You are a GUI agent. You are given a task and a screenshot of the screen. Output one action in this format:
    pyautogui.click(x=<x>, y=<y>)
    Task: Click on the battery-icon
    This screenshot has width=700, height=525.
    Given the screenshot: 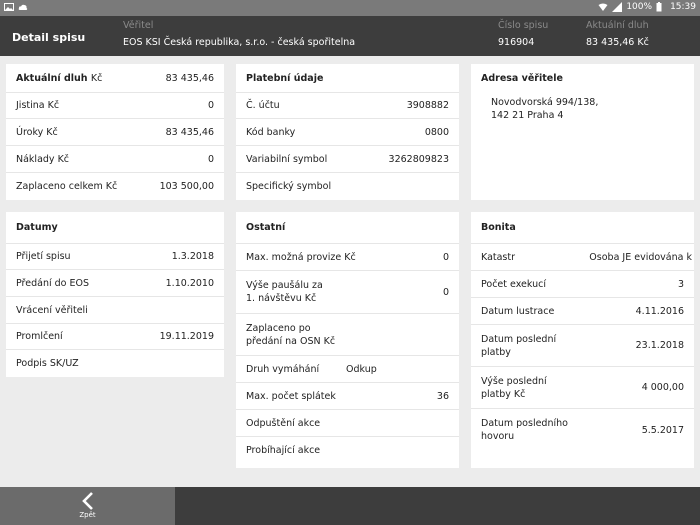 What is the action you would take?
    pyautogui.click(x=661, y=7)
    